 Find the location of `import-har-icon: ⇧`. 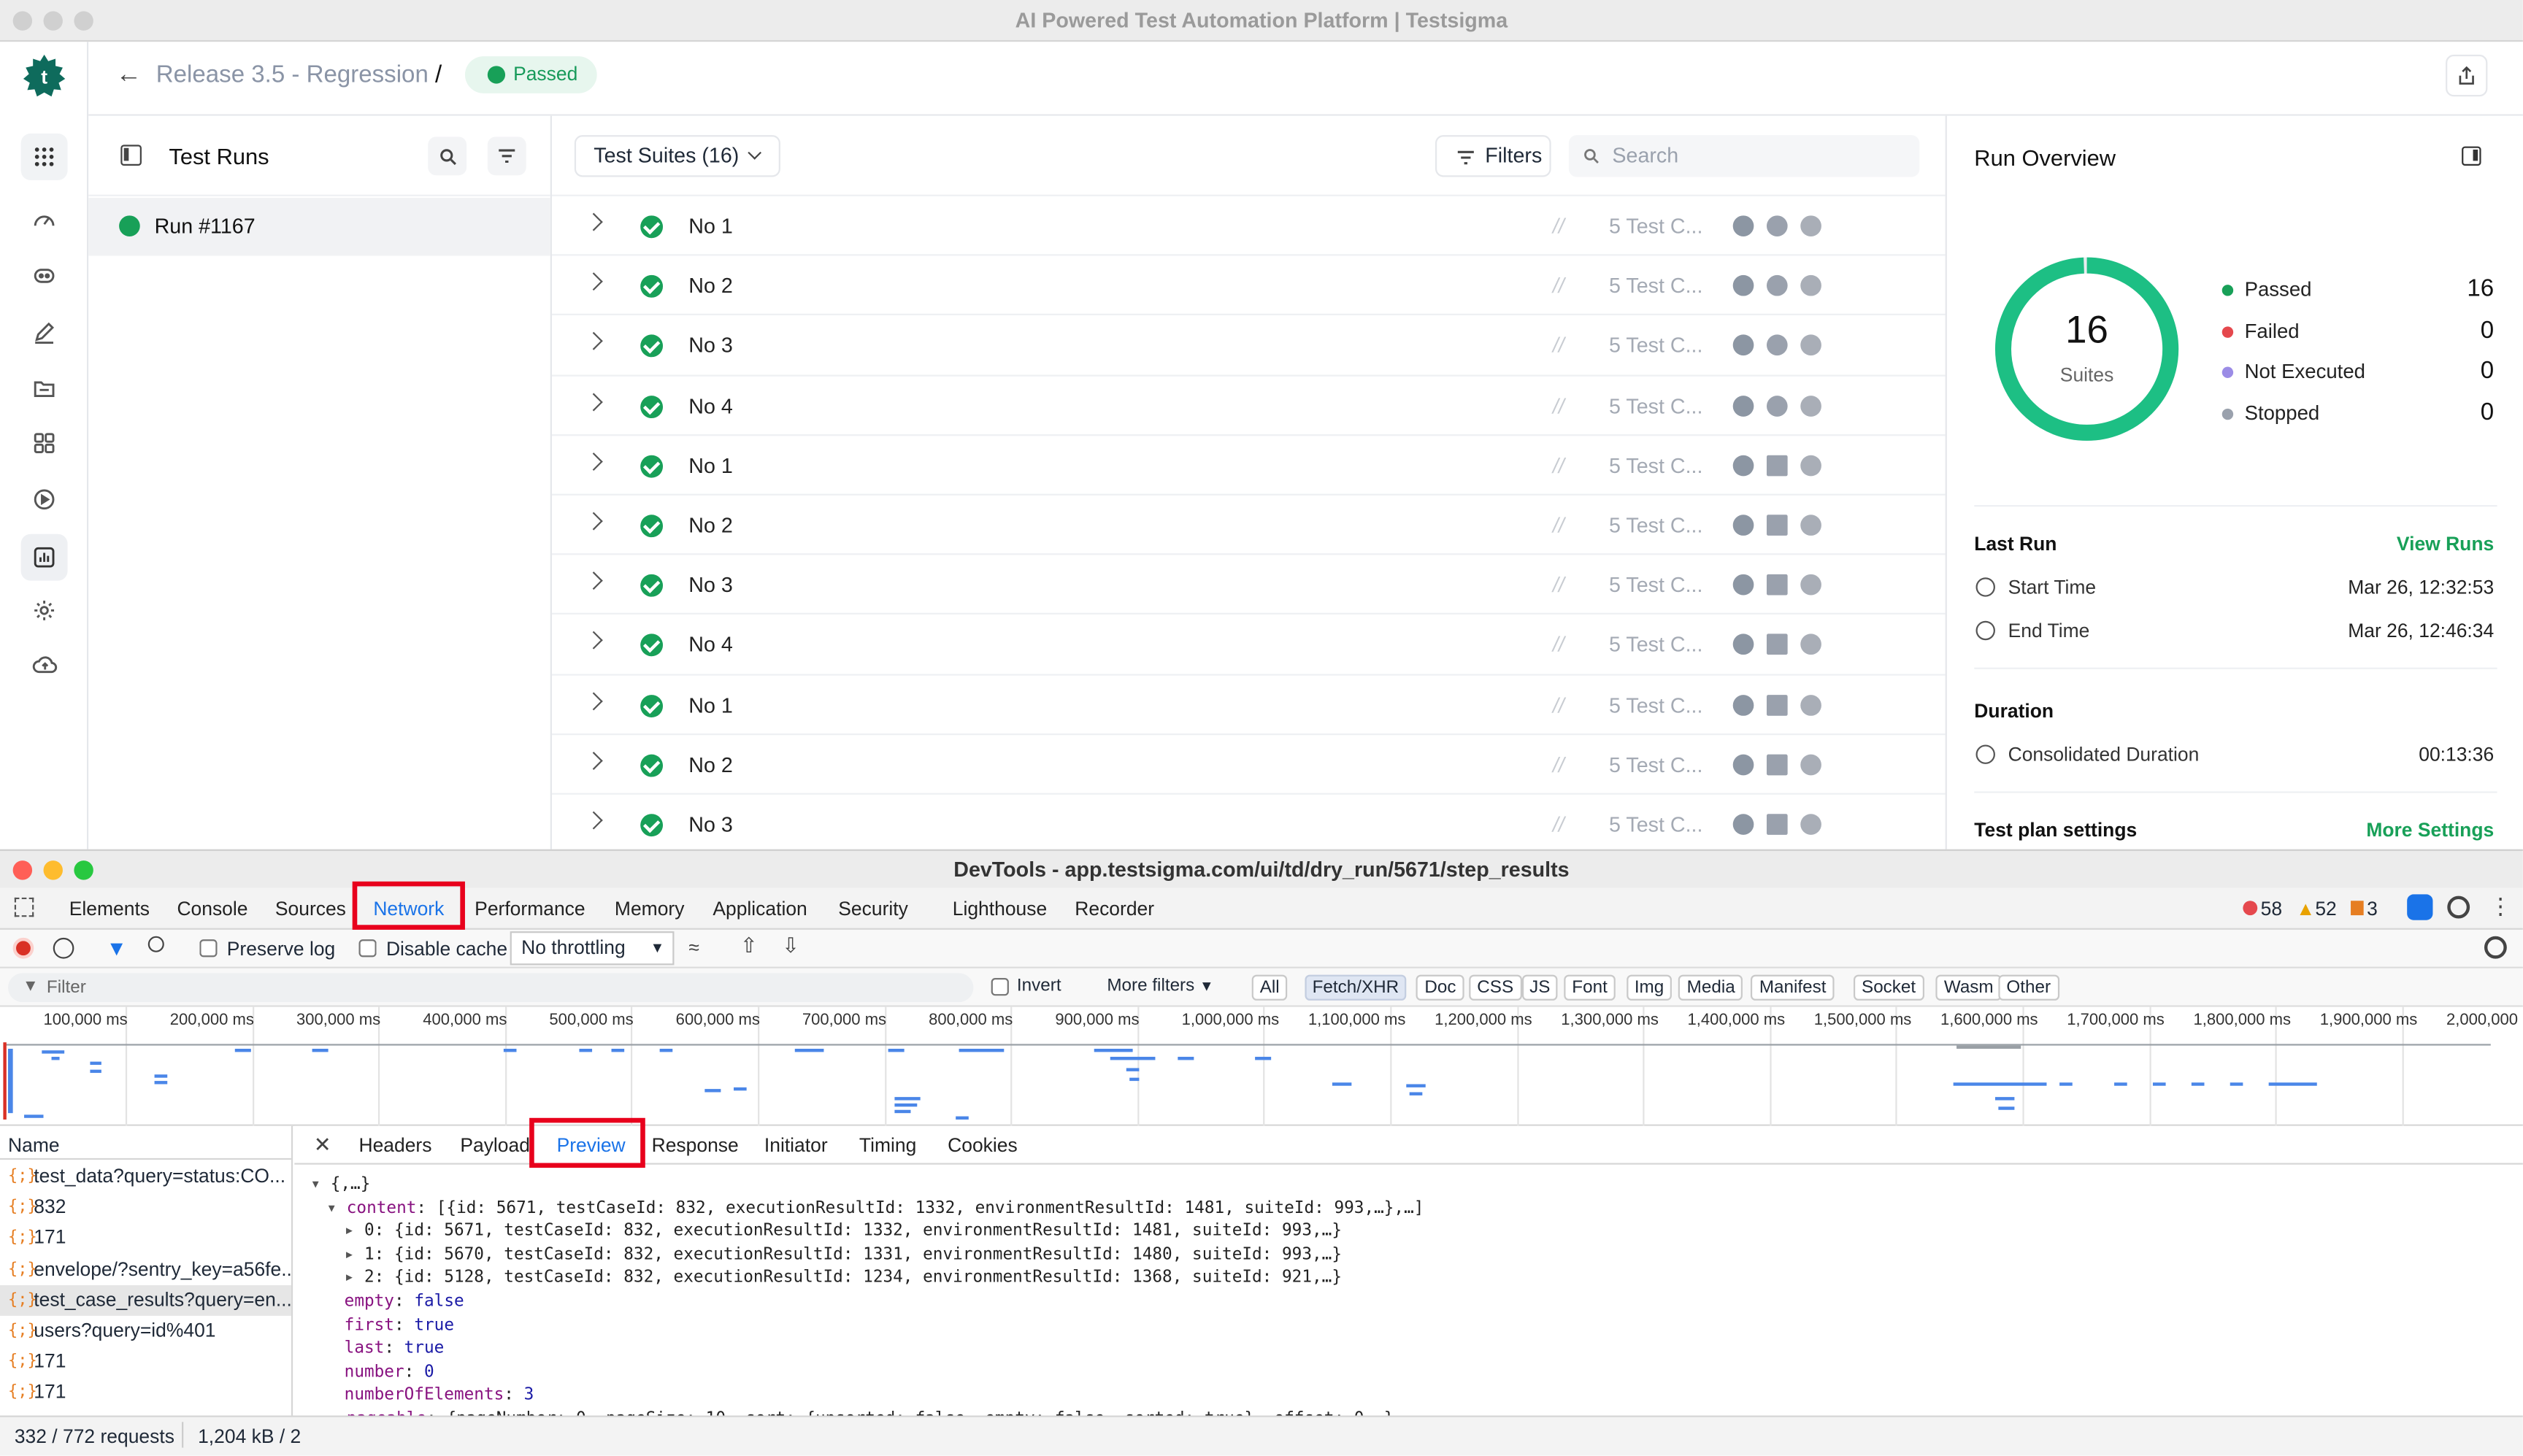

import-har-icon: ⇧ is located at coordinates (749, 945).